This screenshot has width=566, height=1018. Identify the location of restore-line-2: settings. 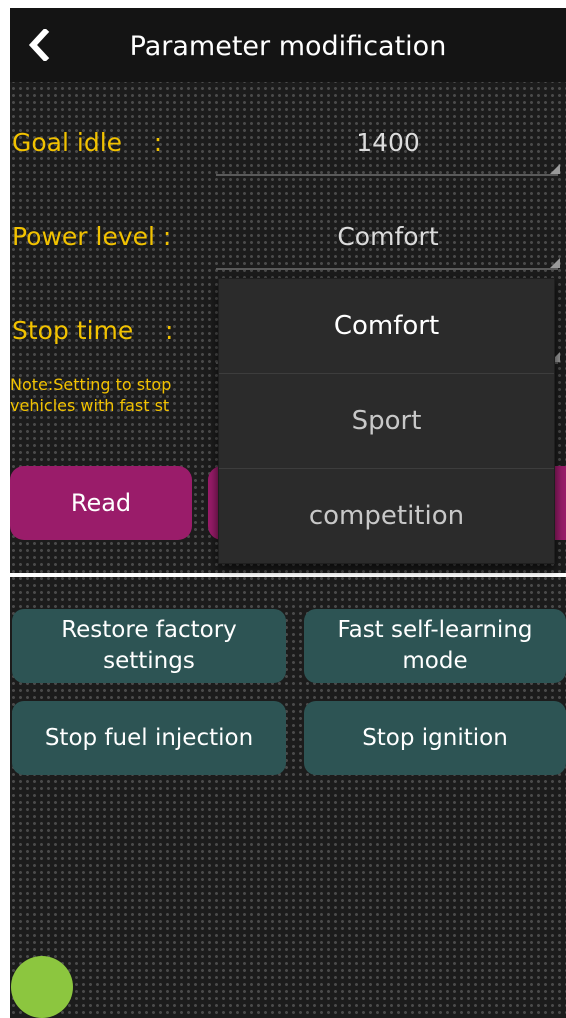
(149, 661).